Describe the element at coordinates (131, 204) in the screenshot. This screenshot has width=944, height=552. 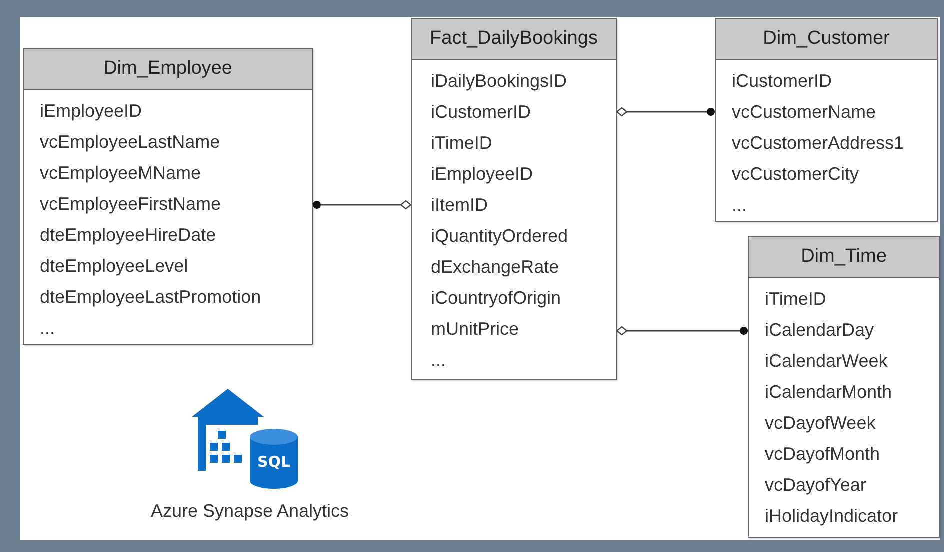
I see `field-name: vcEmployeeFirstName` at that location.